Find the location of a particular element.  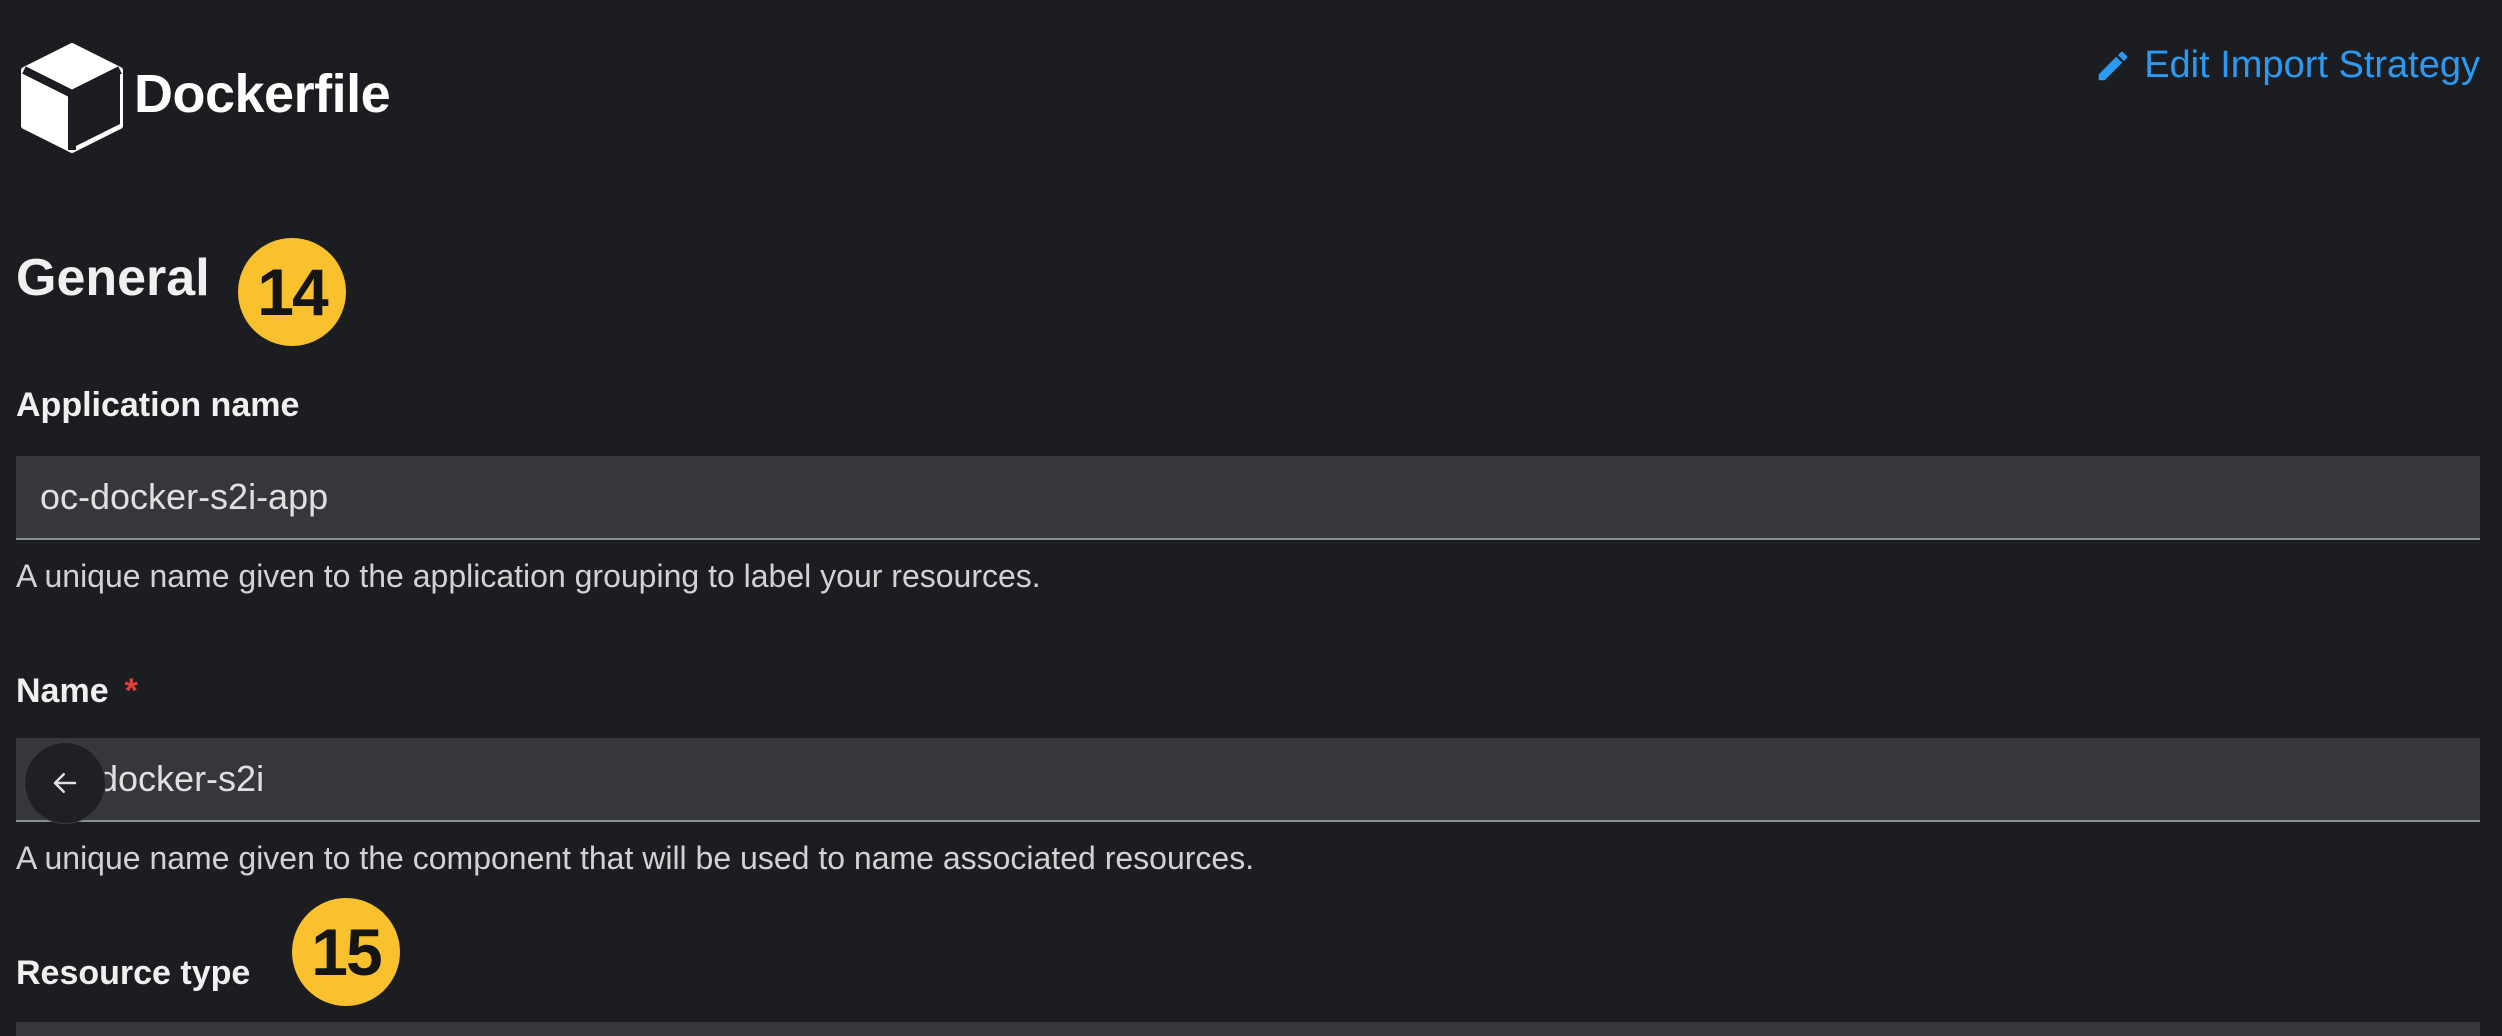

cube-icon is located at coordinates (72, 98).